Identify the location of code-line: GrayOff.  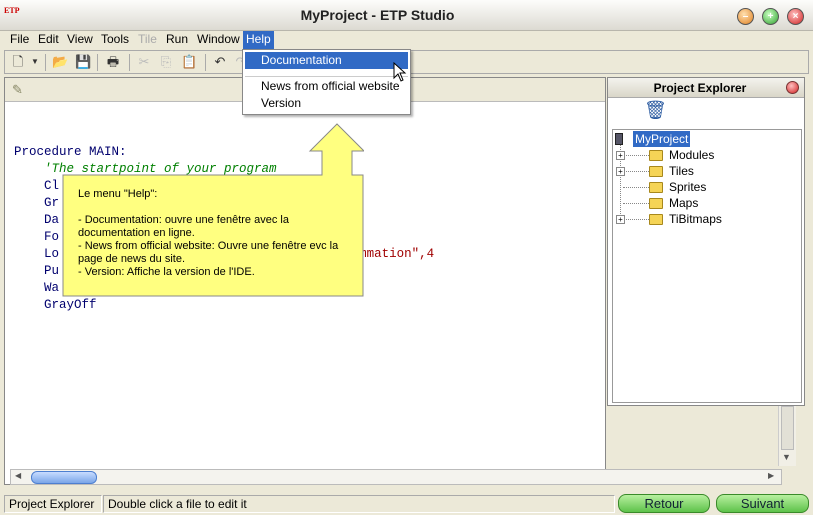
(55, 305).